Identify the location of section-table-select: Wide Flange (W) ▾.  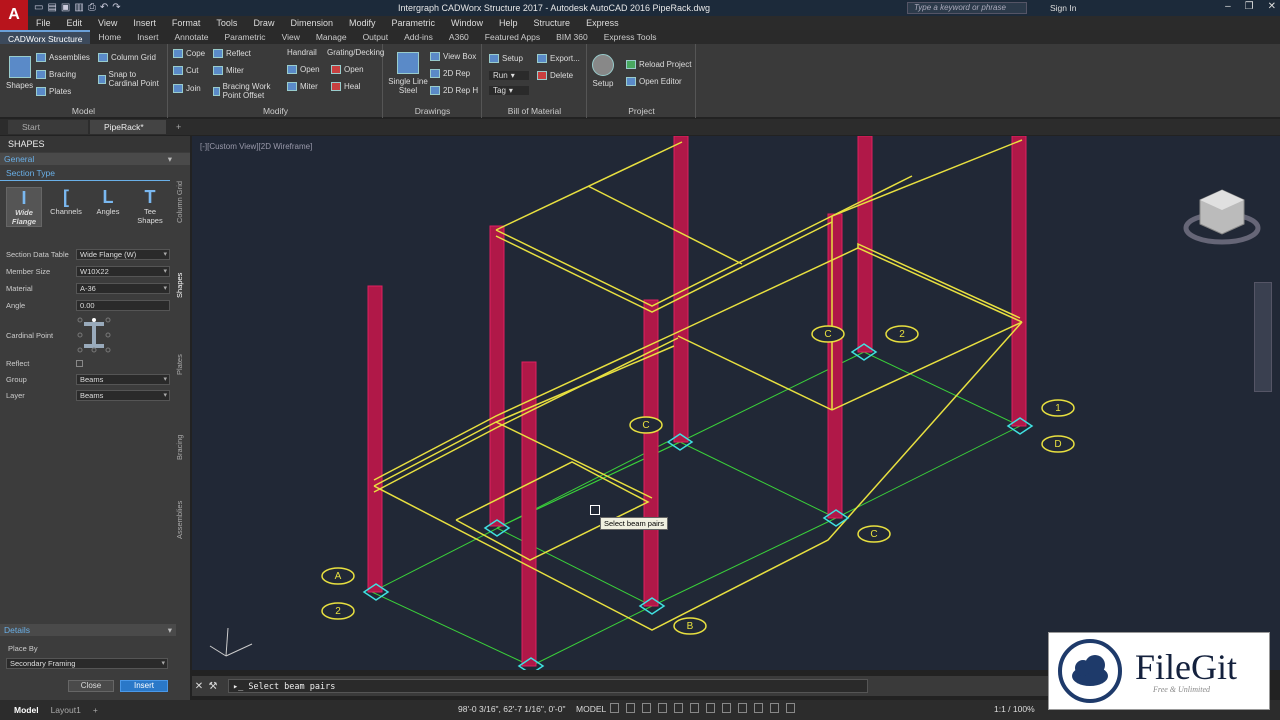
(123, 254).